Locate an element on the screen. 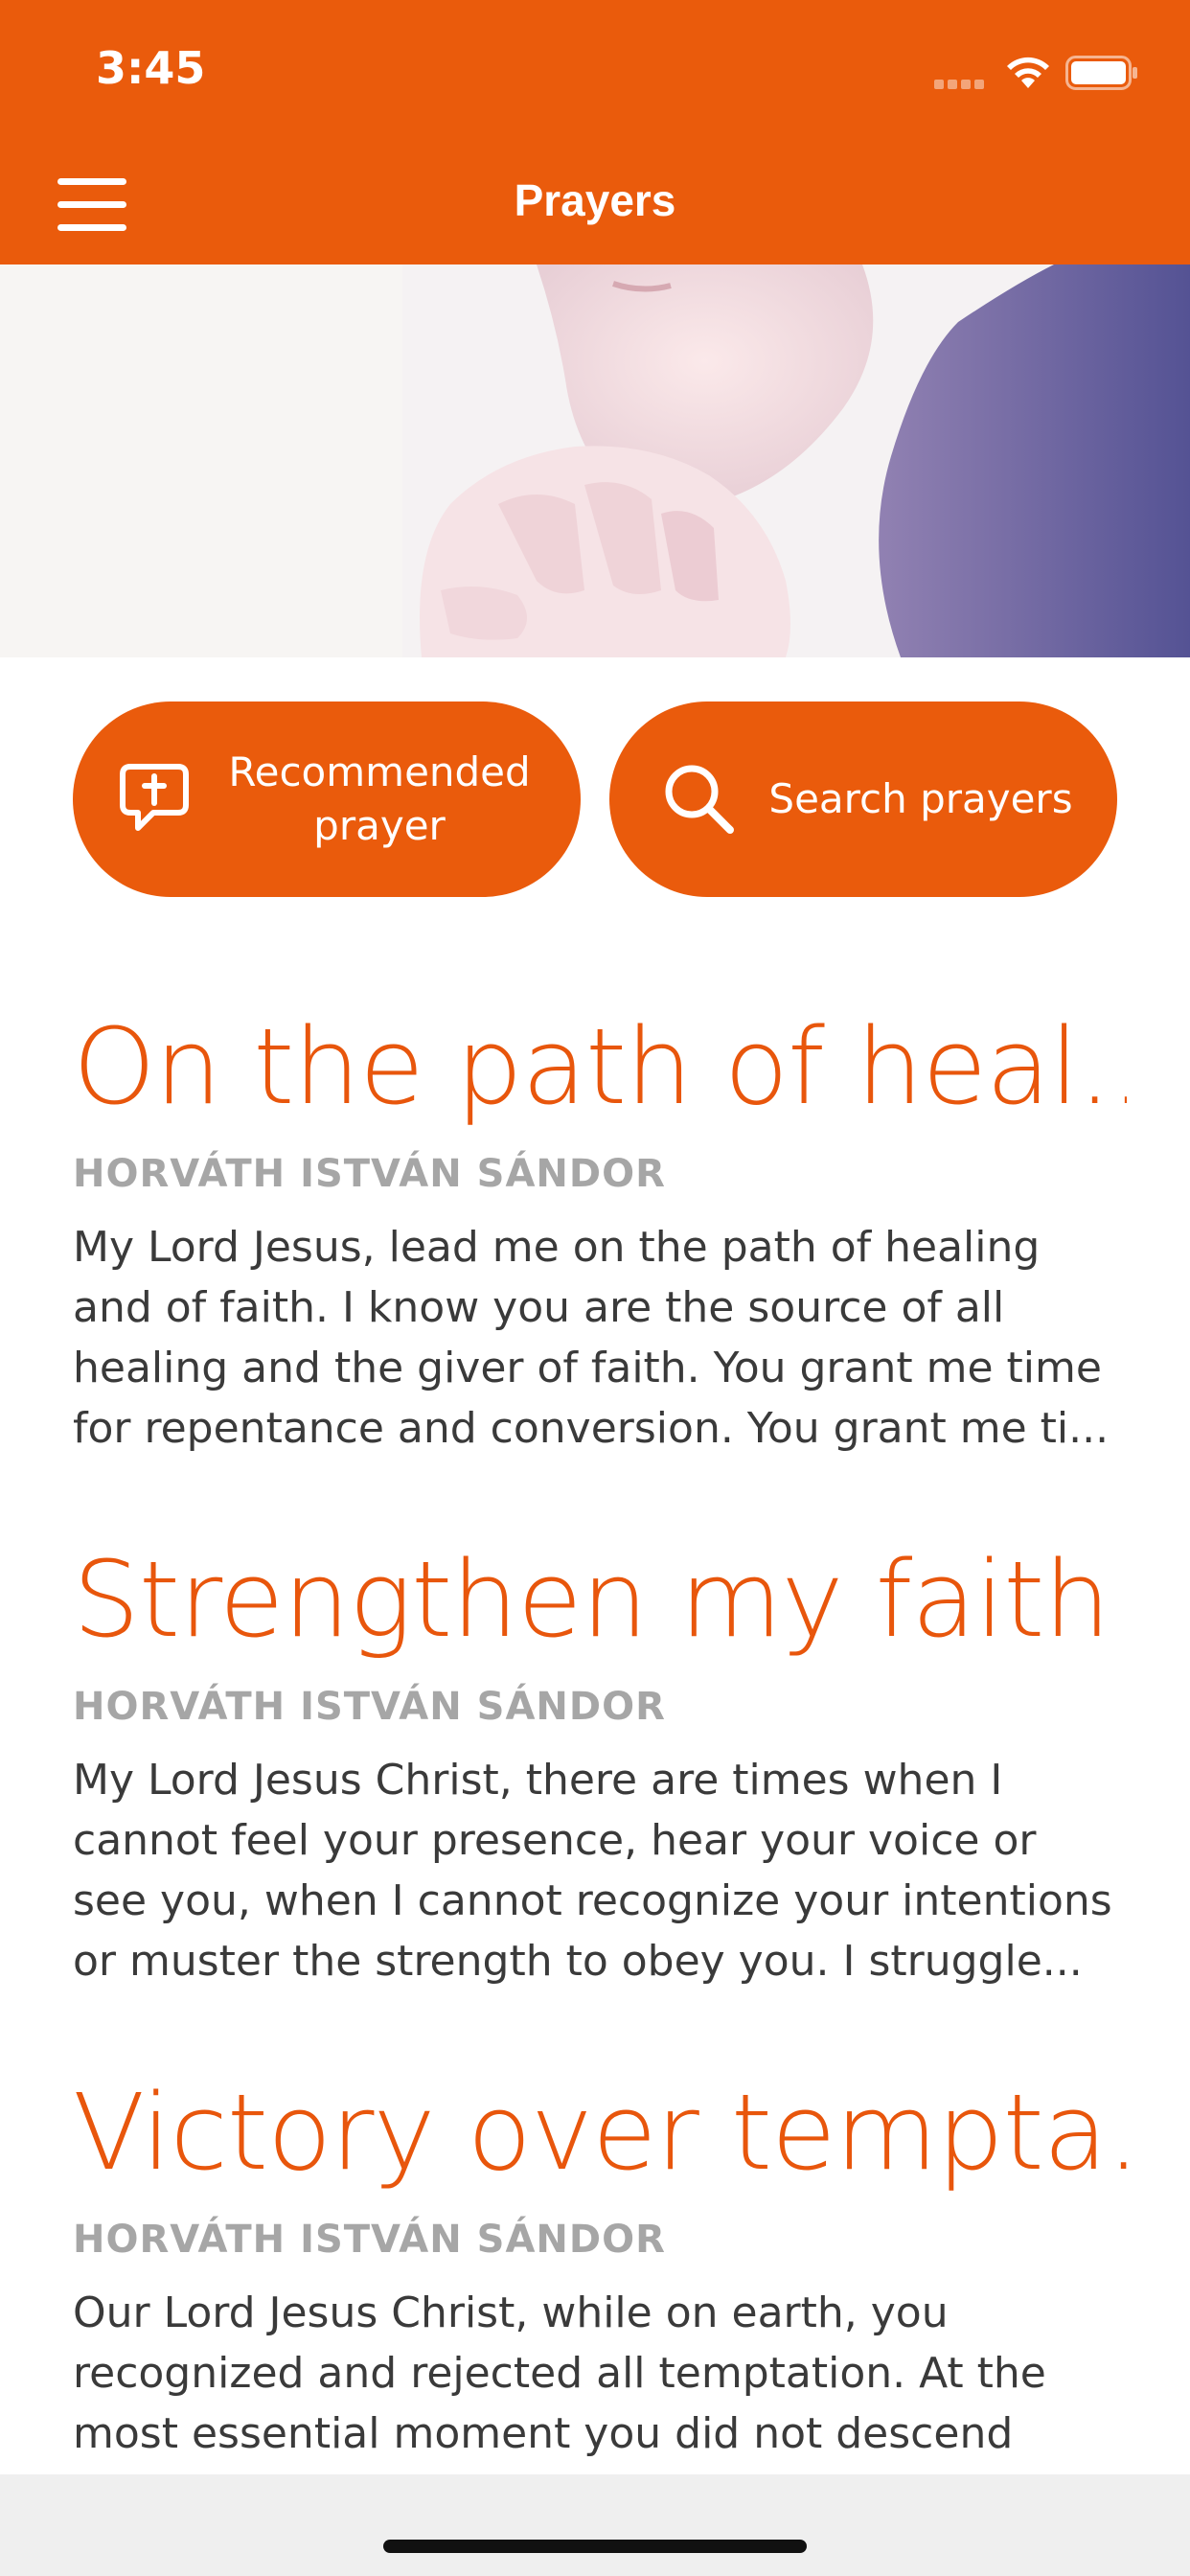  prayer-title: Strengthen my faith! is located at coordinates (600, 1599).